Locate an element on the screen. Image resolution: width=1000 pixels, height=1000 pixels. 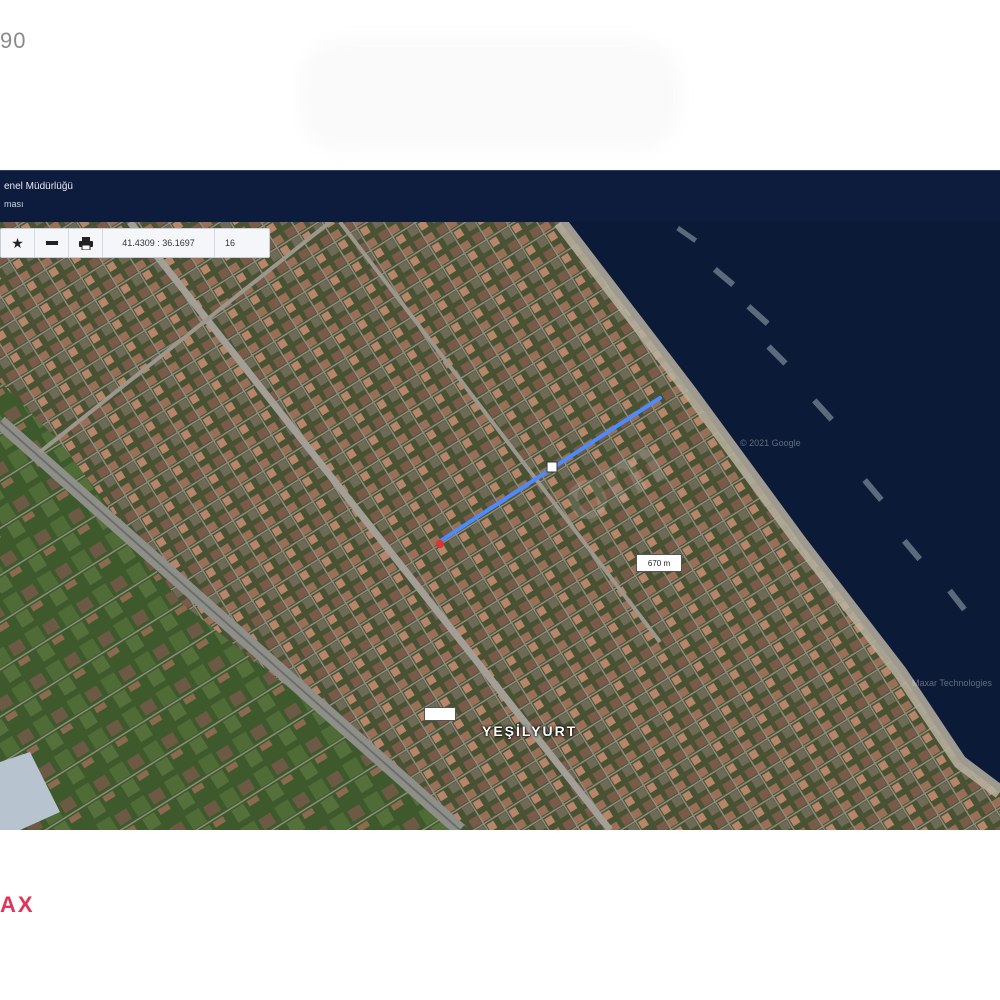
corner-number: 90 is located at coordinates (13, 40).